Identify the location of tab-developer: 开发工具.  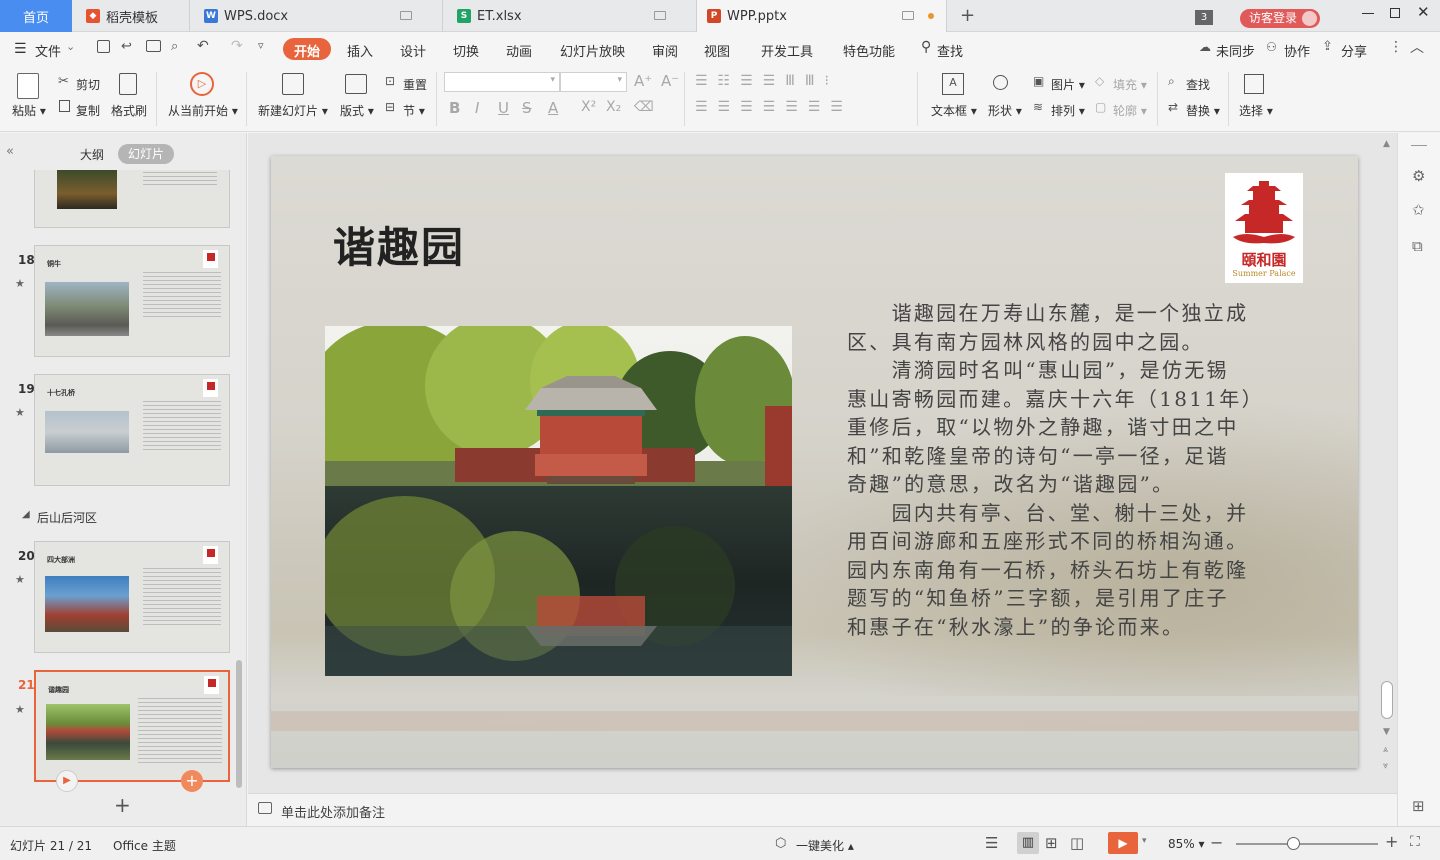
(787, 50).